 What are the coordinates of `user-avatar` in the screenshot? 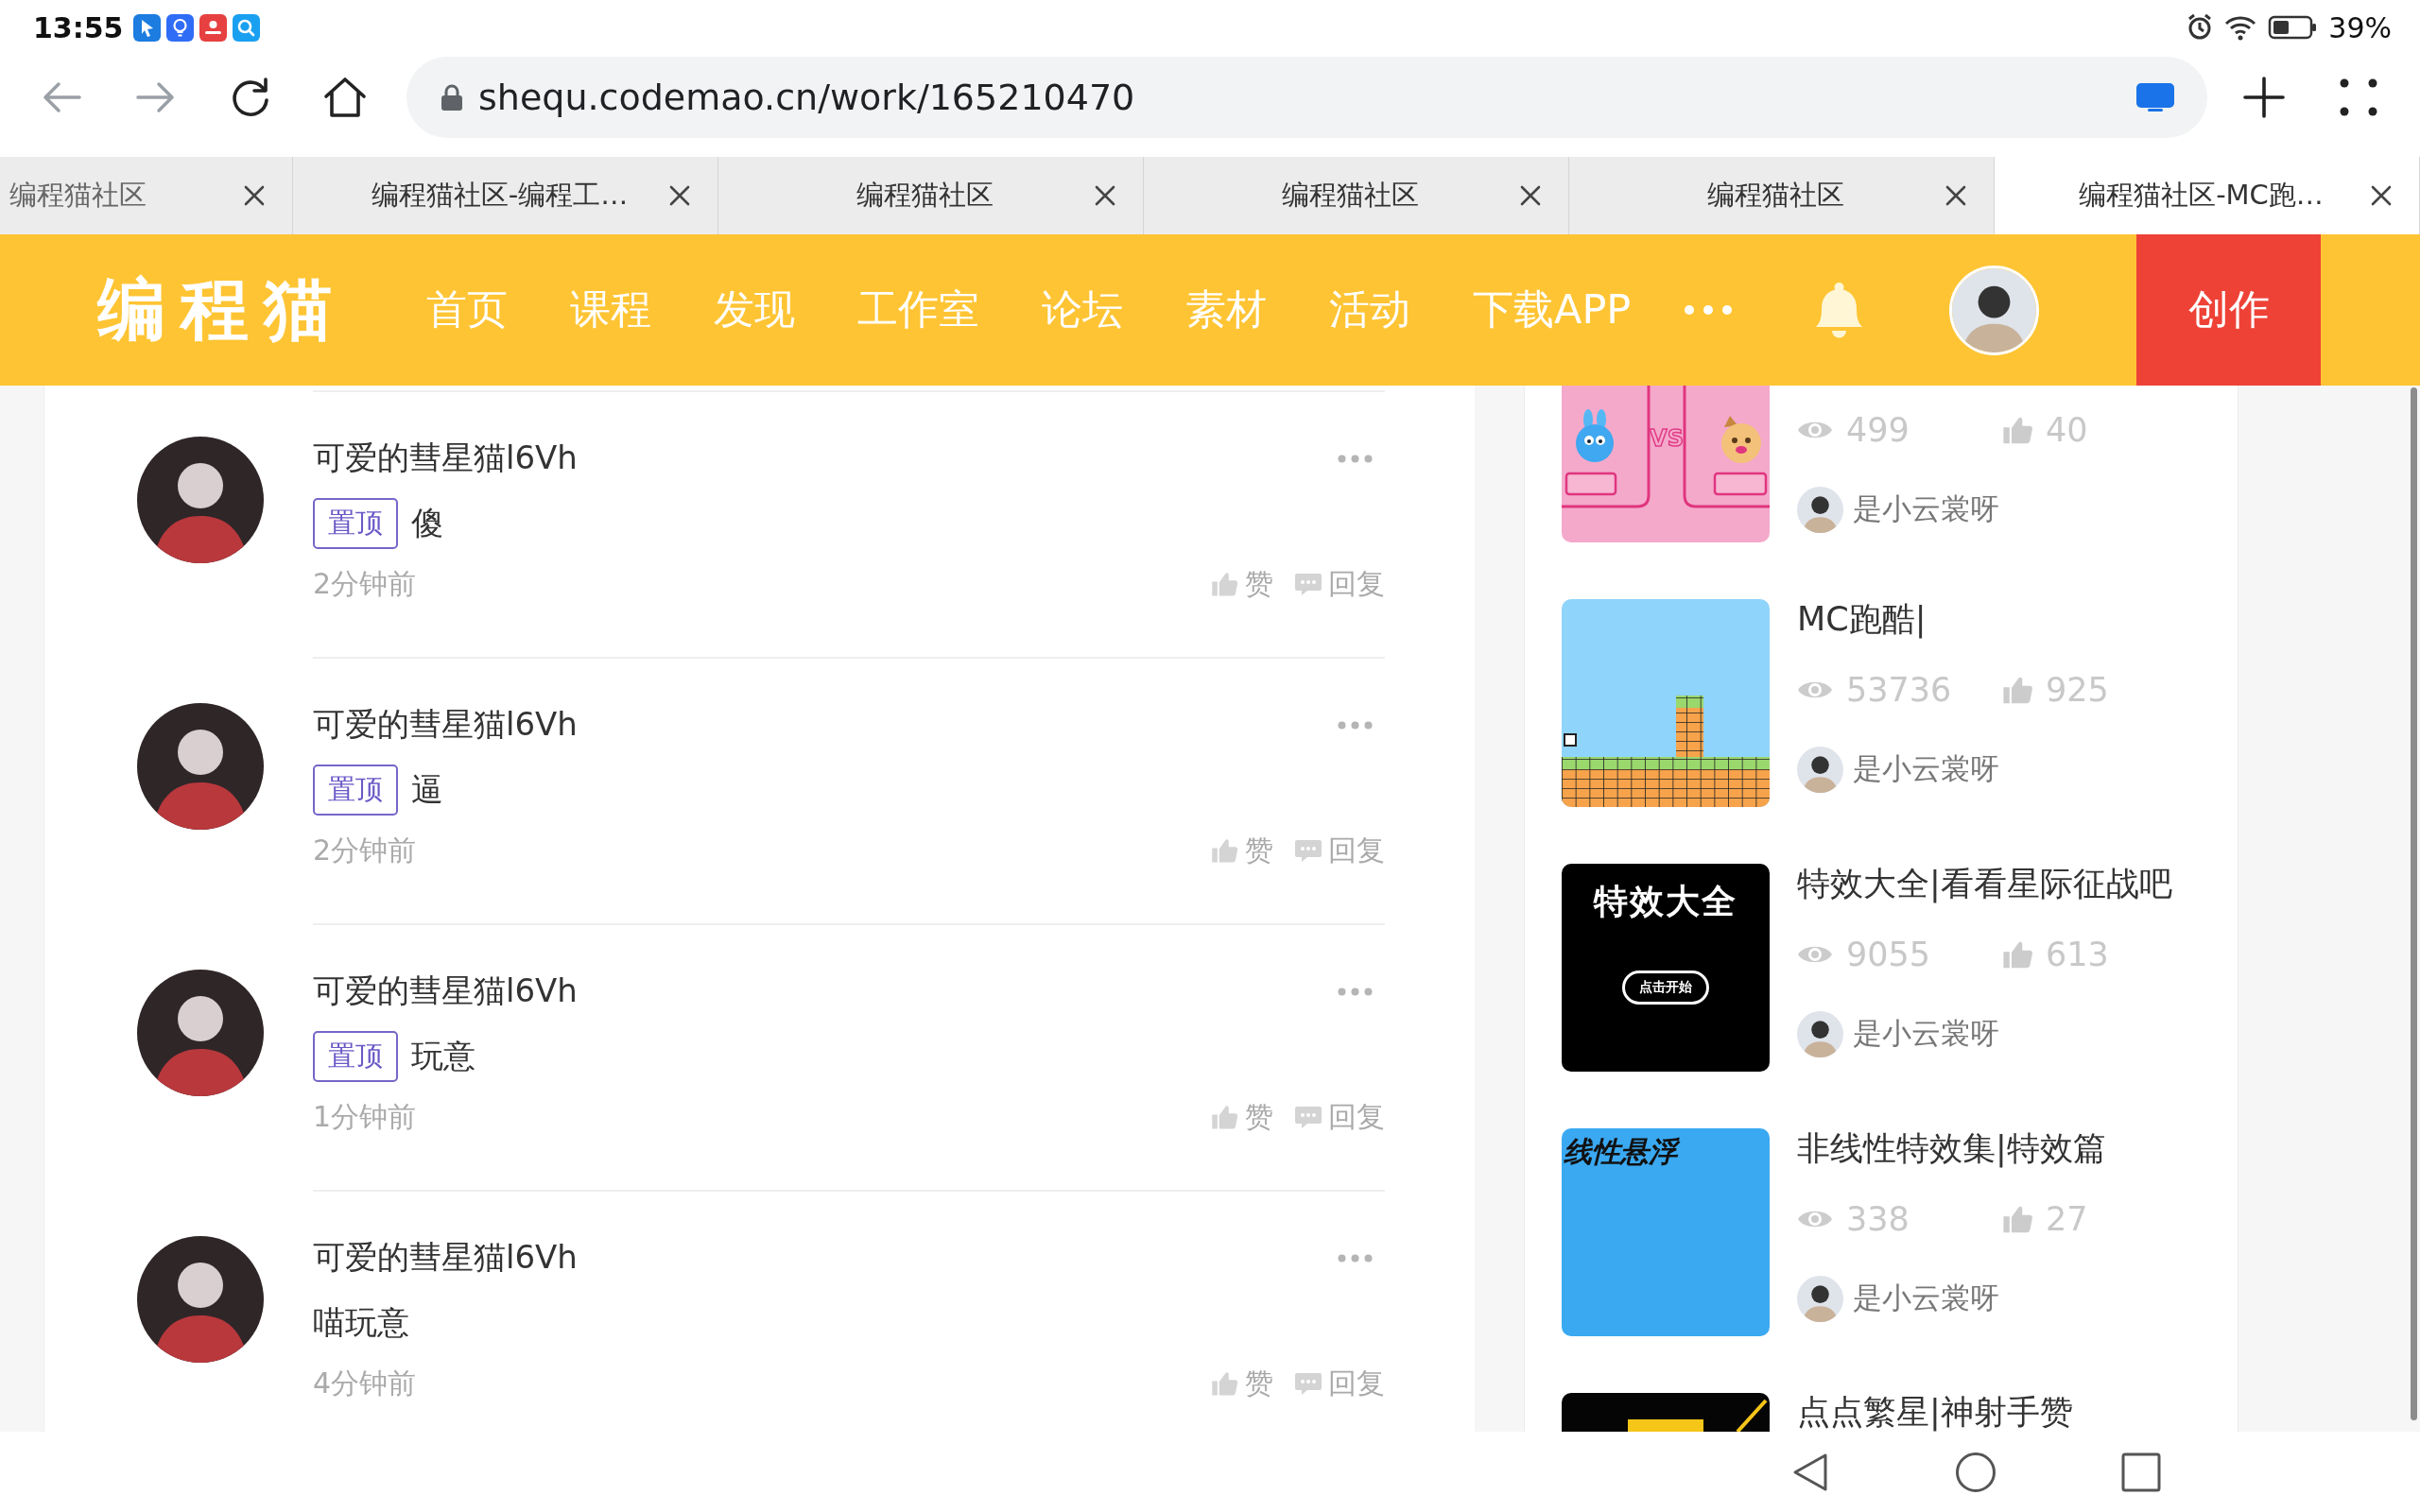 It's located at (1994, 310).